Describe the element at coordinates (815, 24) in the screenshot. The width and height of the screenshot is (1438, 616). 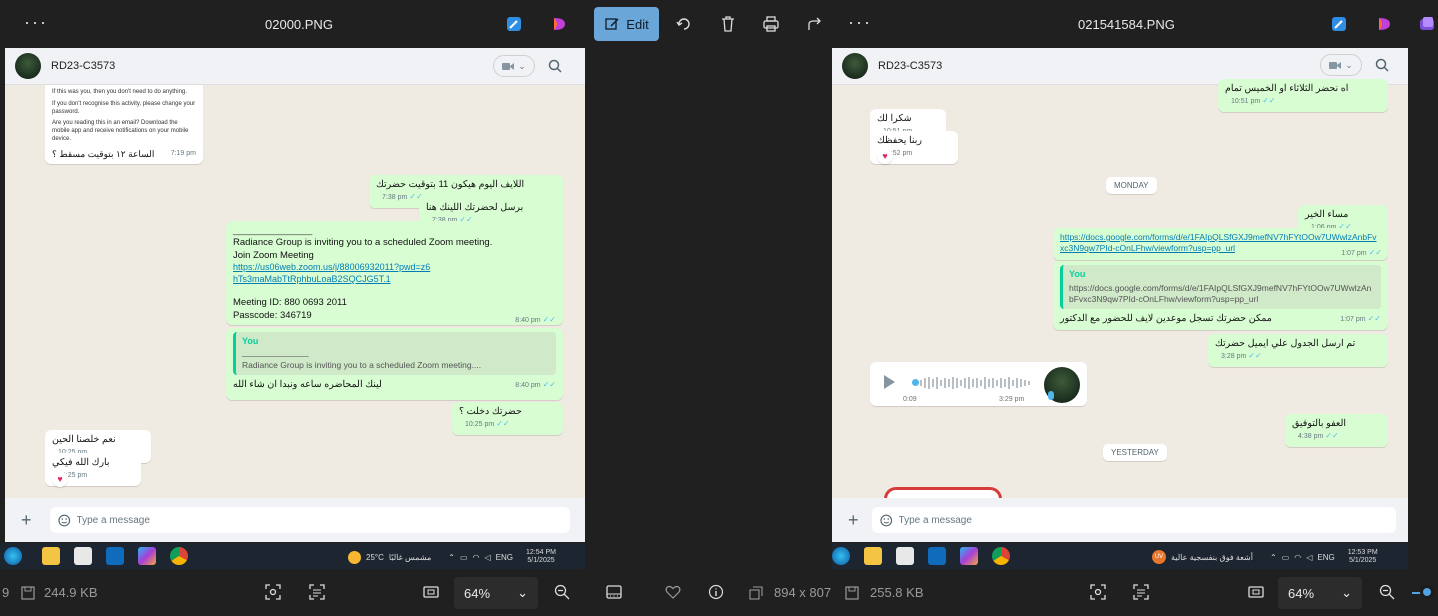
I see `share-icon` at that location.